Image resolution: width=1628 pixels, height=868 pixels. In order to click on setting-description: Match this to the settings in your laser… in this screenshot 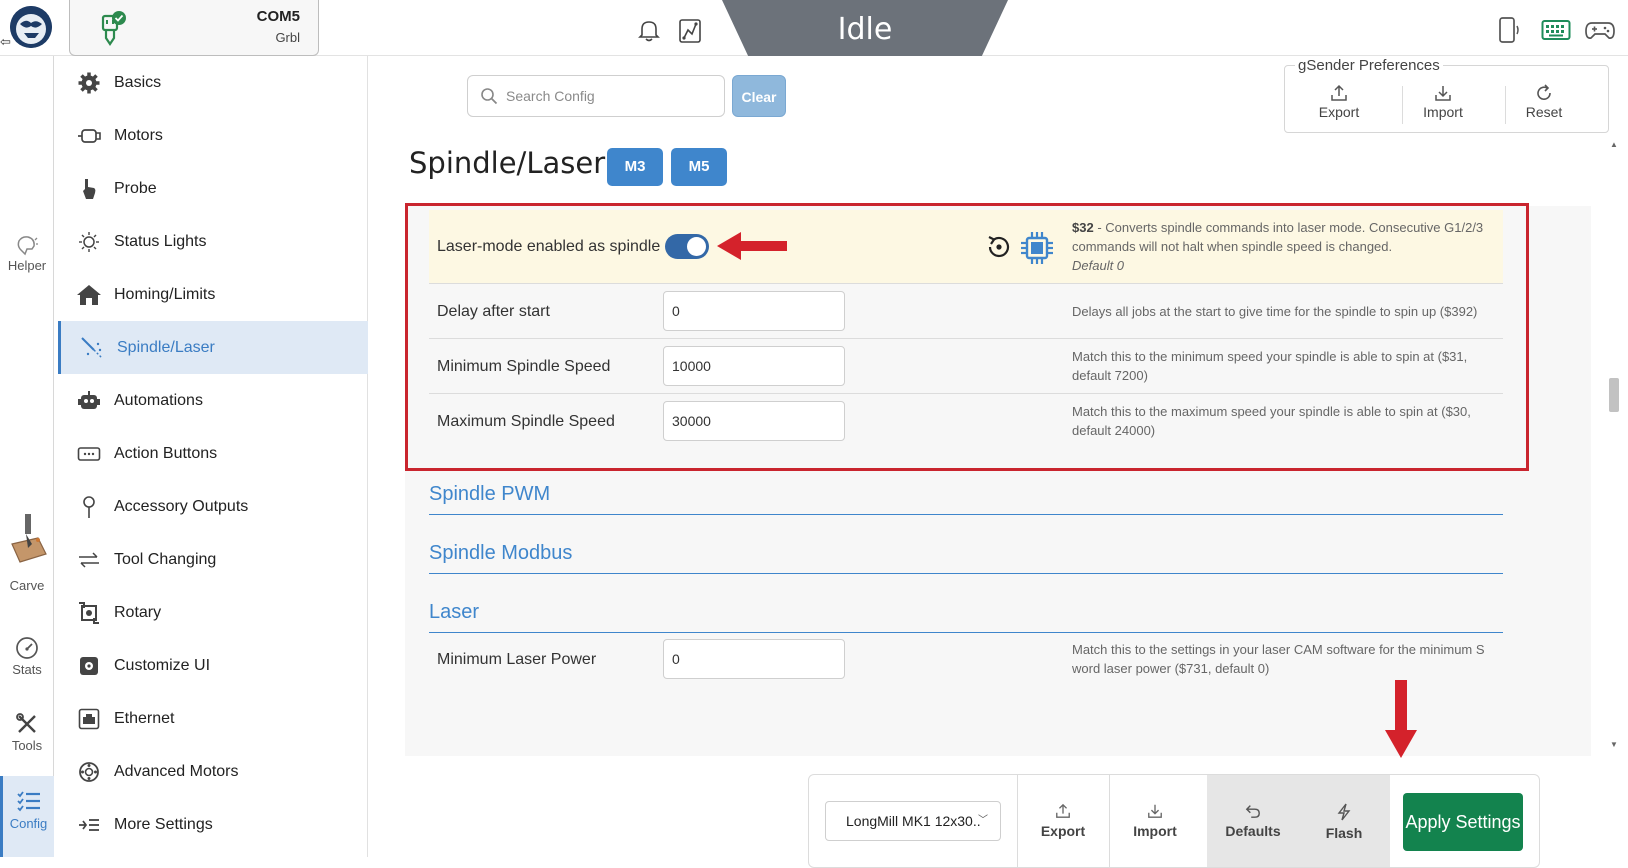, I will do `click(1278, 659)`.